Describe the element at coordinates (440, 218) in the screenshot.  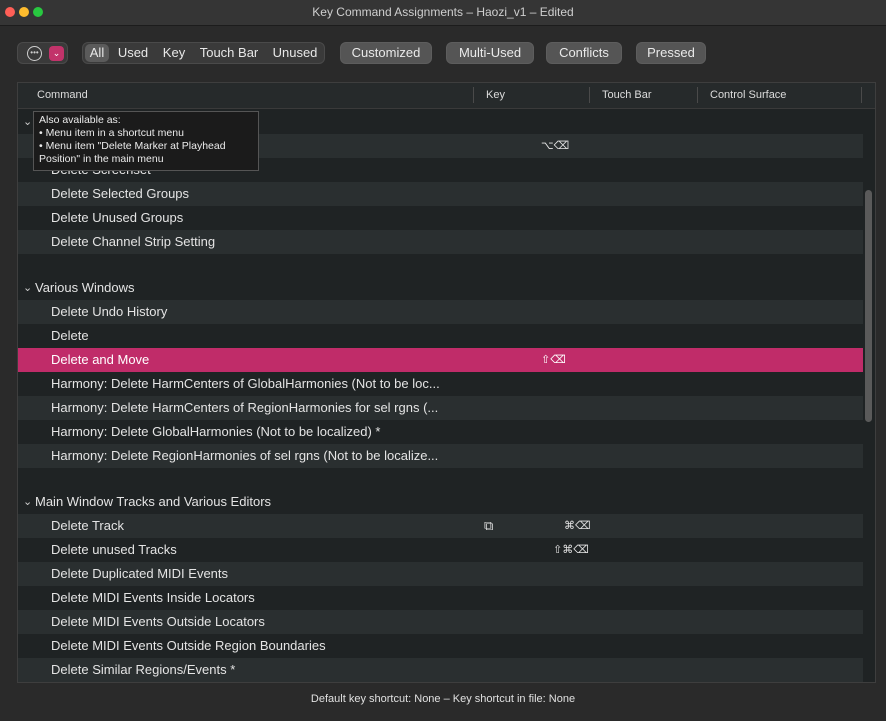
I see `table-row: Delete Unused Groups` at that location.